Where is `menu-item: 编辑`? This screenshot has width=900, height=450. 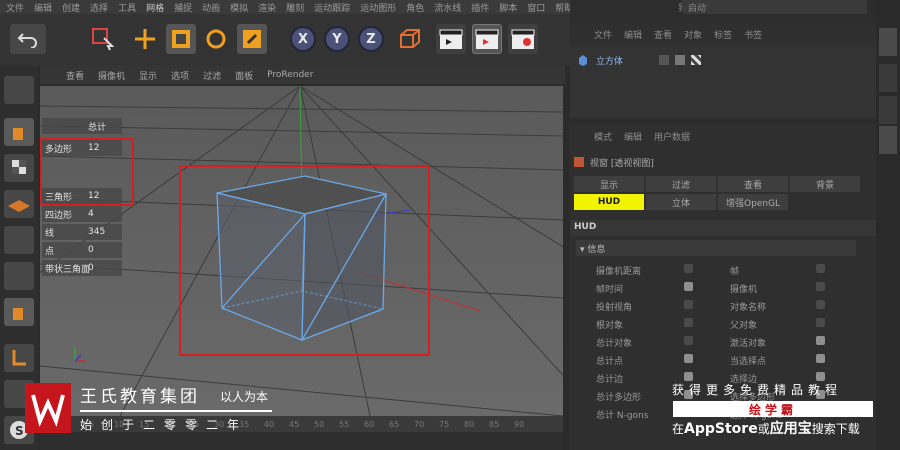 menu-item: 编辑 is located at coordinates (43, 7).